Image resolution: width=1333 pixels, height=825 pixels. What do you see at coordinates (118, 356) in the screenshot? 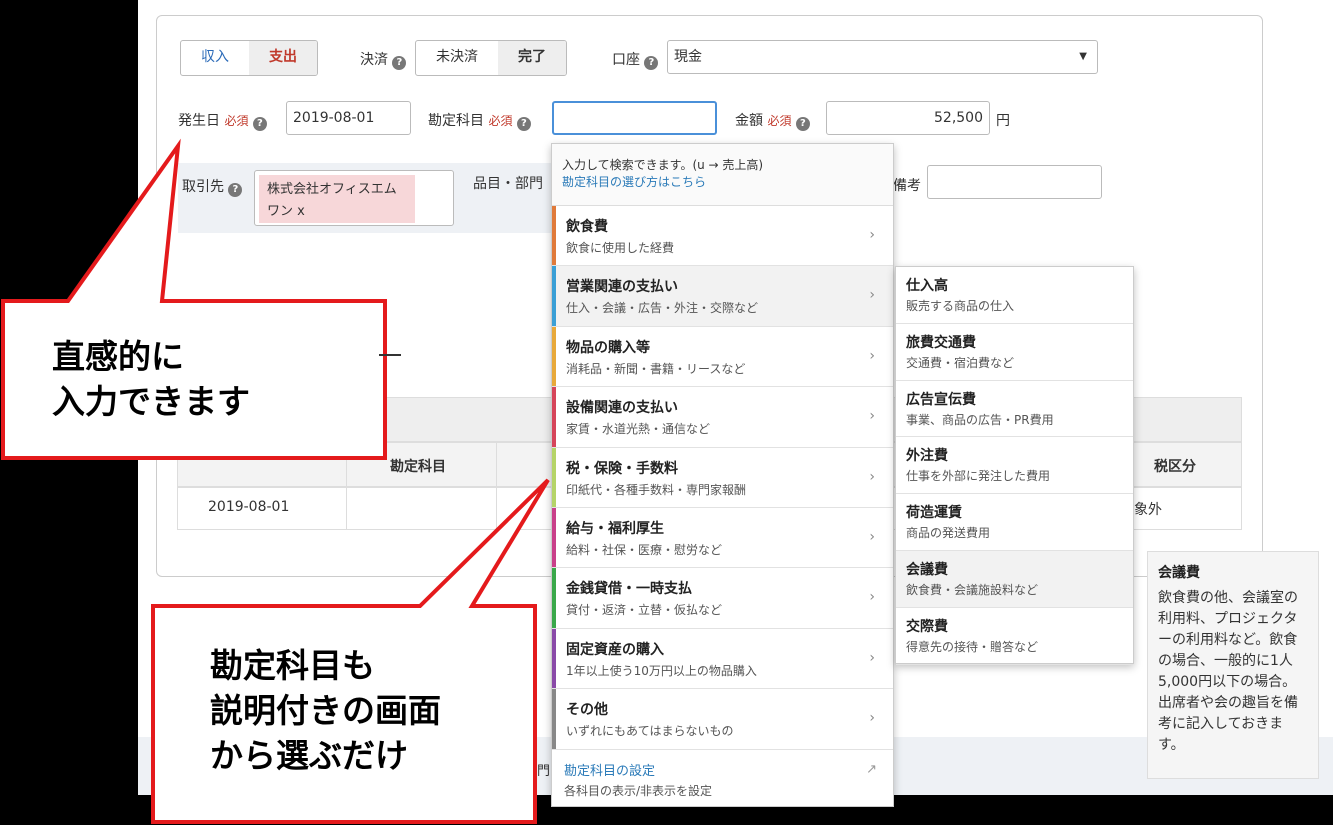
I see `callout-1-line-1: 直感的に` at bounding box center [118, 356].